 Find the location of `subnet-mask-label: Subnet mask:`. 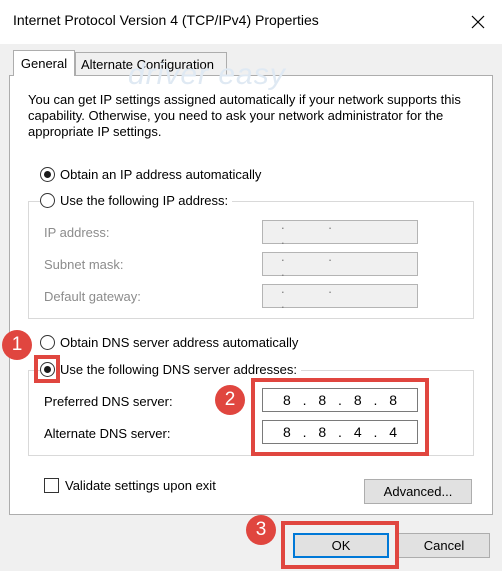

subnet-mask-label: Subnet mask: is located at coordinates (84, 264).